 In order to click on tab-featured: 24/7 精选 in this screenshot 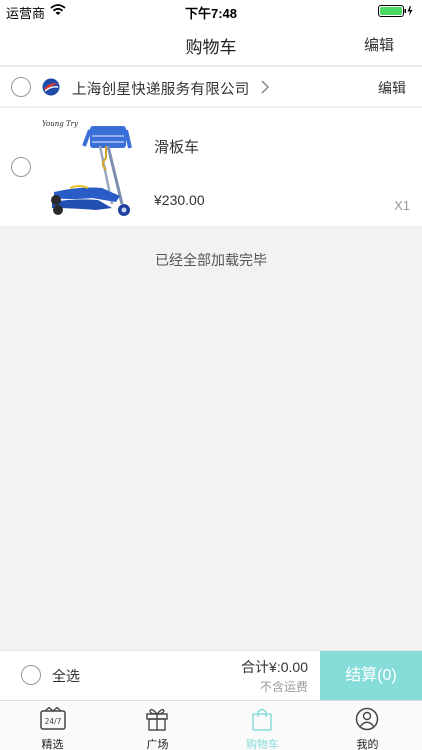, I will do `click(52, 725)`.